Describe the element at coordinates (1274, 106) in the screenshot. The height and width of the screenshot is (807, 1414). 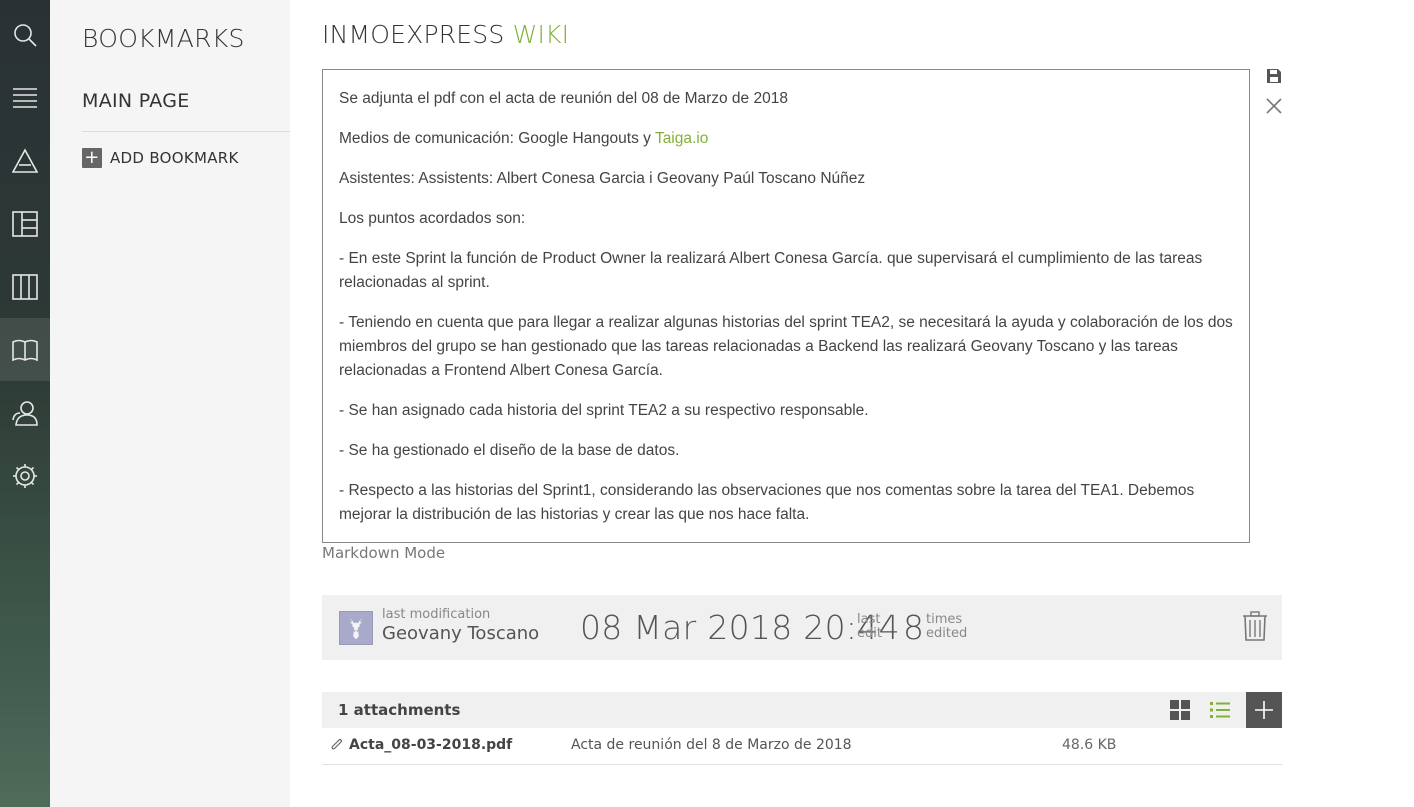
I see `close-icon` at that location.